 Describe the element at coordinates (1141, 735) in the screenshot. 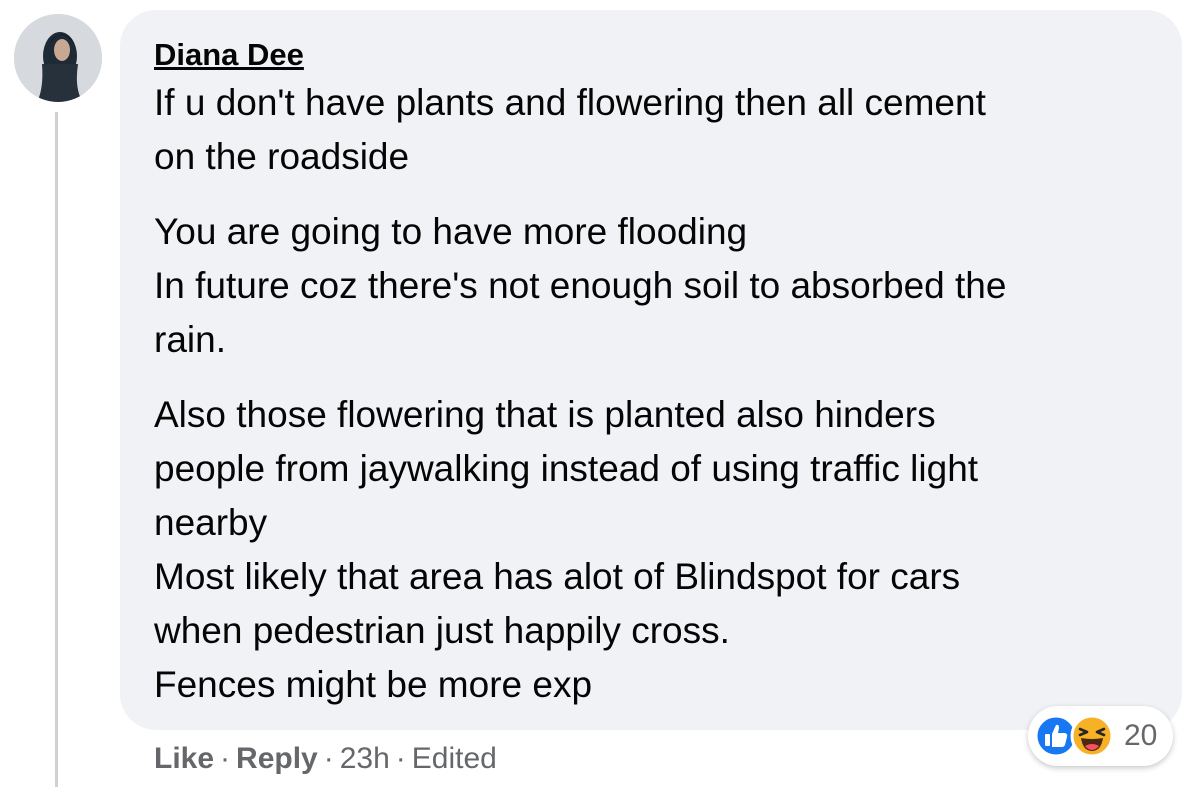

I see `reaction-count: 20` at that location.